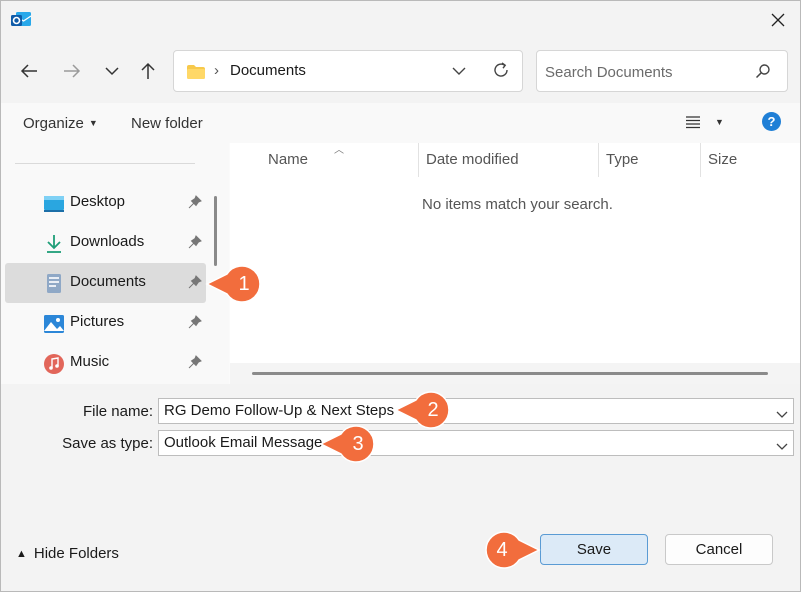 The image size is (801, 592). Describe the element at coordinates (243, 442) in the screenshot. I see `save-as-type-value: Outlook Email Message` at that location.